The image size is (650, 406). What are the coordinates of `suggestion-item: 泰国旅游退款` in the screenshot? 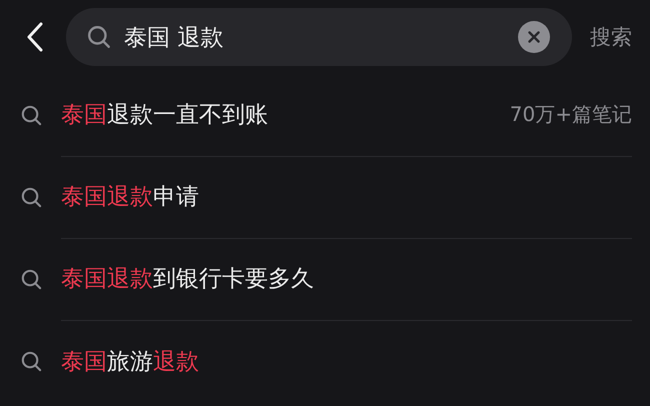 It's located at (346, 361).